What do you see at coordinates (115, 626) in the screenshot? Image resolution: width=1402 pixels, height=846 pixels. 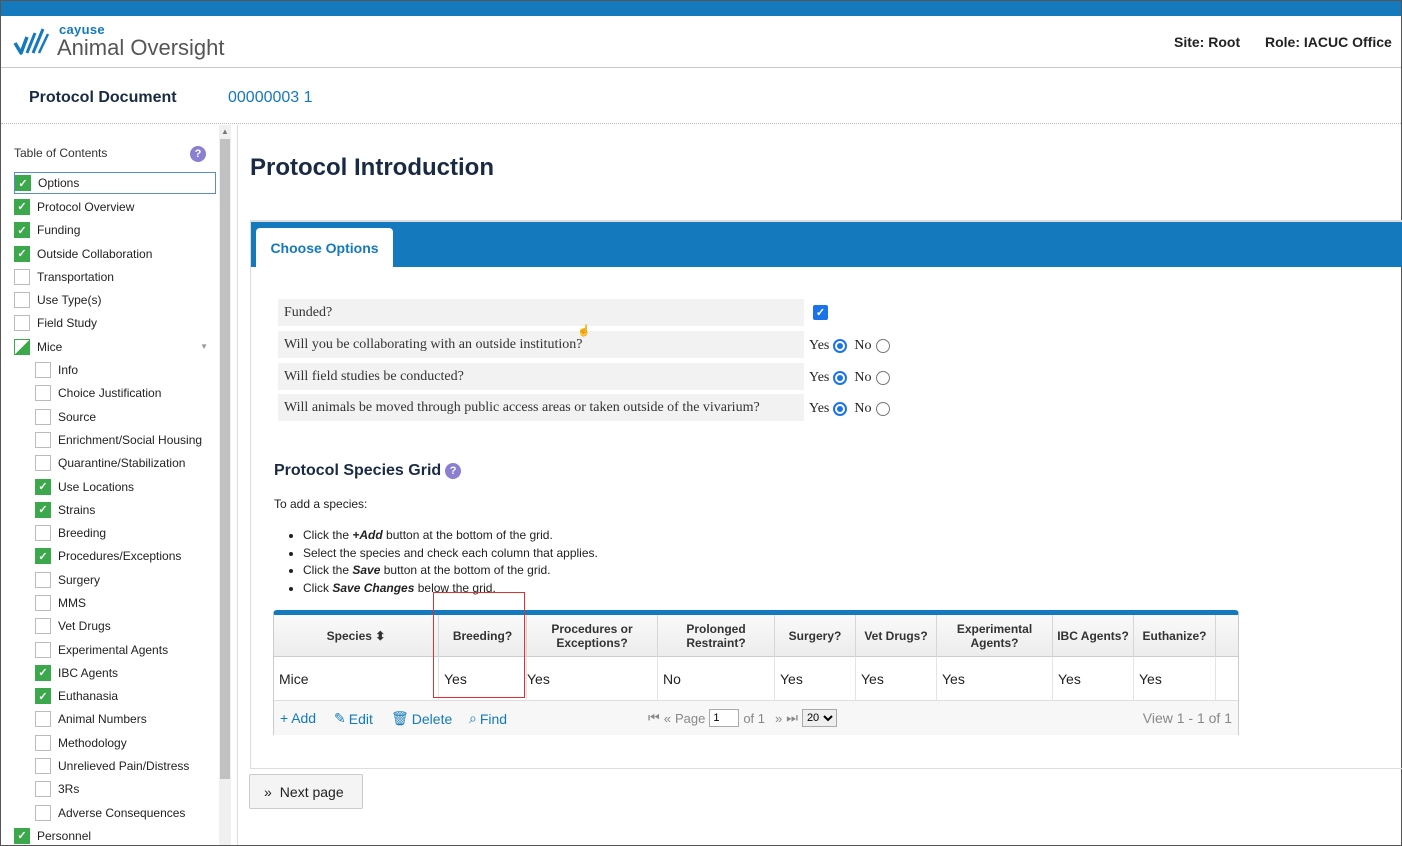 I see `toc-item-vet-drugs: Vet Drugs` at bounding box center [115, 626].